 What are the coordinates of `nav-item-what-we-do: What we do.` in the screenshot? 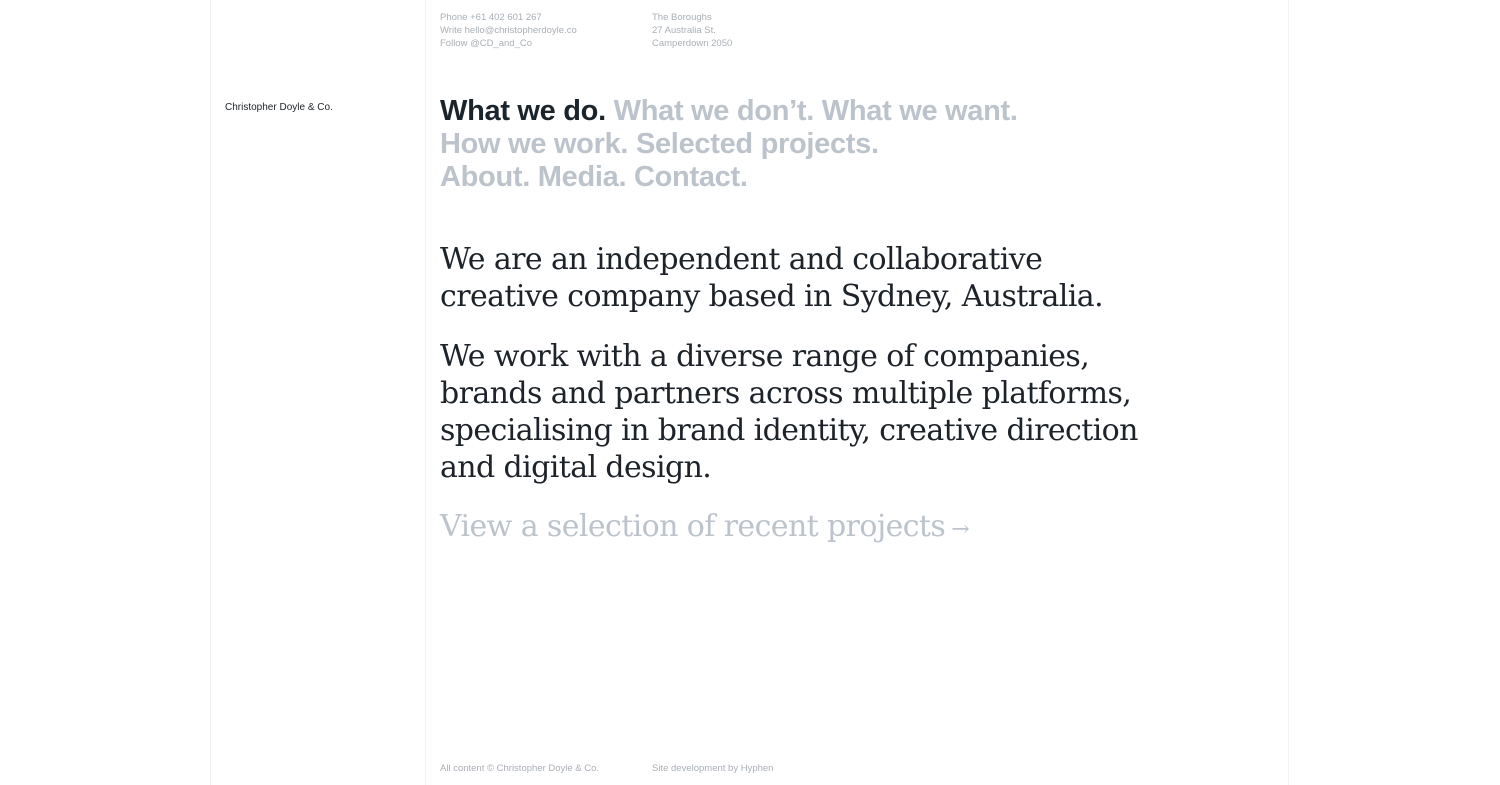 It's located at (523, 111).